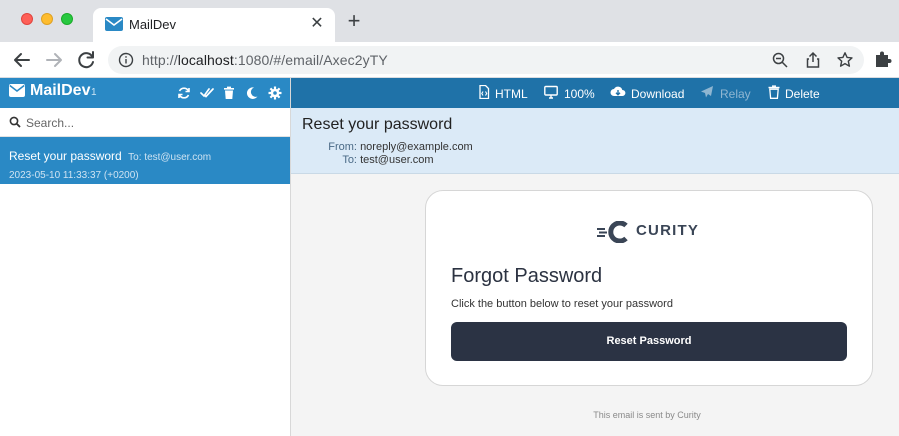 The image size is (899, 436). What do you see at coordinates (47, 19) in the screenshot?
I see `minimize-window-button` at bounding box center [47, 19].